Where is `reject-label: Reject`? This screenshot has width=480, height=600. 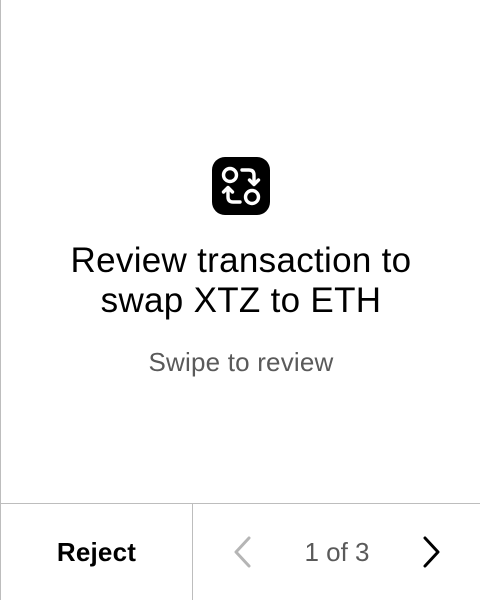
reject-label: Reject is located at coordinates (96, 551).